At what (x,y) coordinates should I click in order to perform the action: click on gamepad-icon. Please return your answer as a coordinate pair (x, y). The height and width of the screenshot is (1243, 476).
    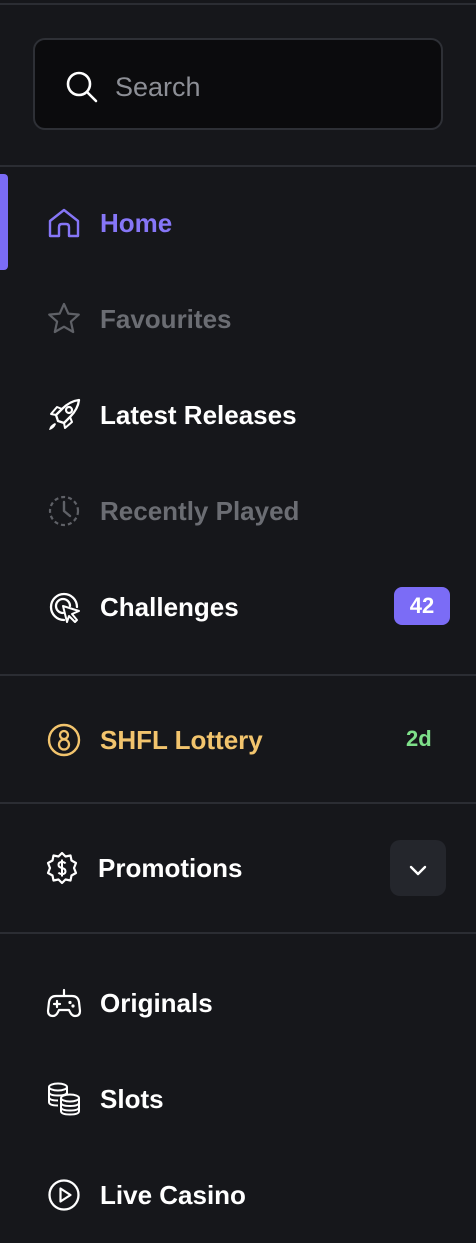
    Looking at the image, I should click on (64, 1003).